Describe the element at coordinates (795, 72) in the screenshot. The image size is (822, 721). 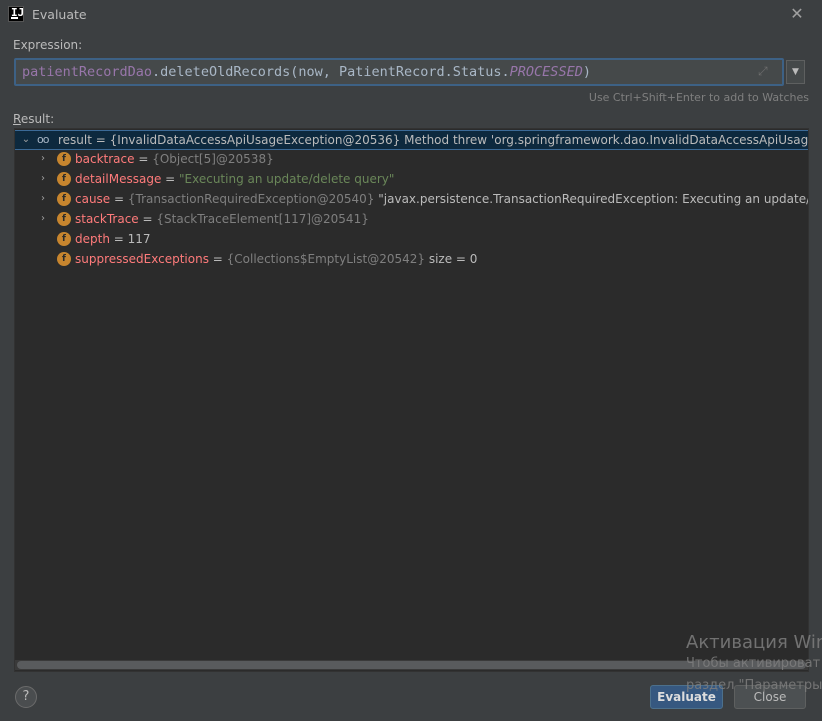
I see `history-dropdown-button: ▼` at that location.